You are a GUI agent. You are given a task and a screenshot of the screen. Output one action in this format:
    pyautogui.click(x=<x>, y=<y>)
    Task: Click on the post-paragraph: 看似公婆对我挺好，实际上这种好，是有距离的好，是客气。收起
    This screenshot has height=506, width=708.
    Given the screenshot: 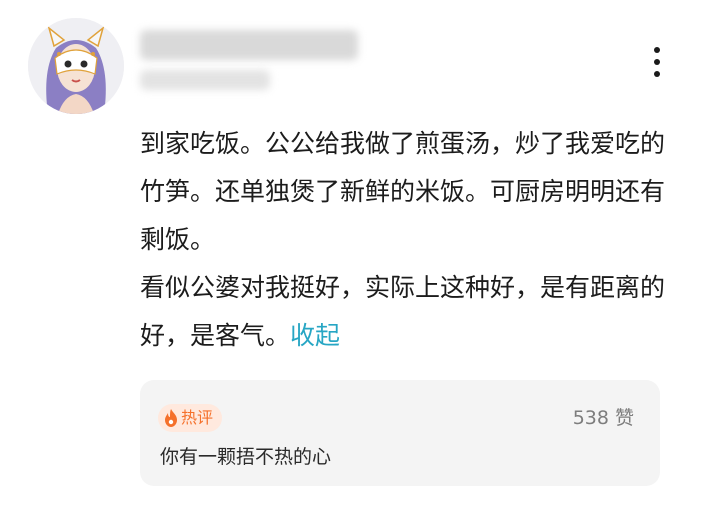 What is the action you would take?
    pyautogui.click(x=410, y=312)
    